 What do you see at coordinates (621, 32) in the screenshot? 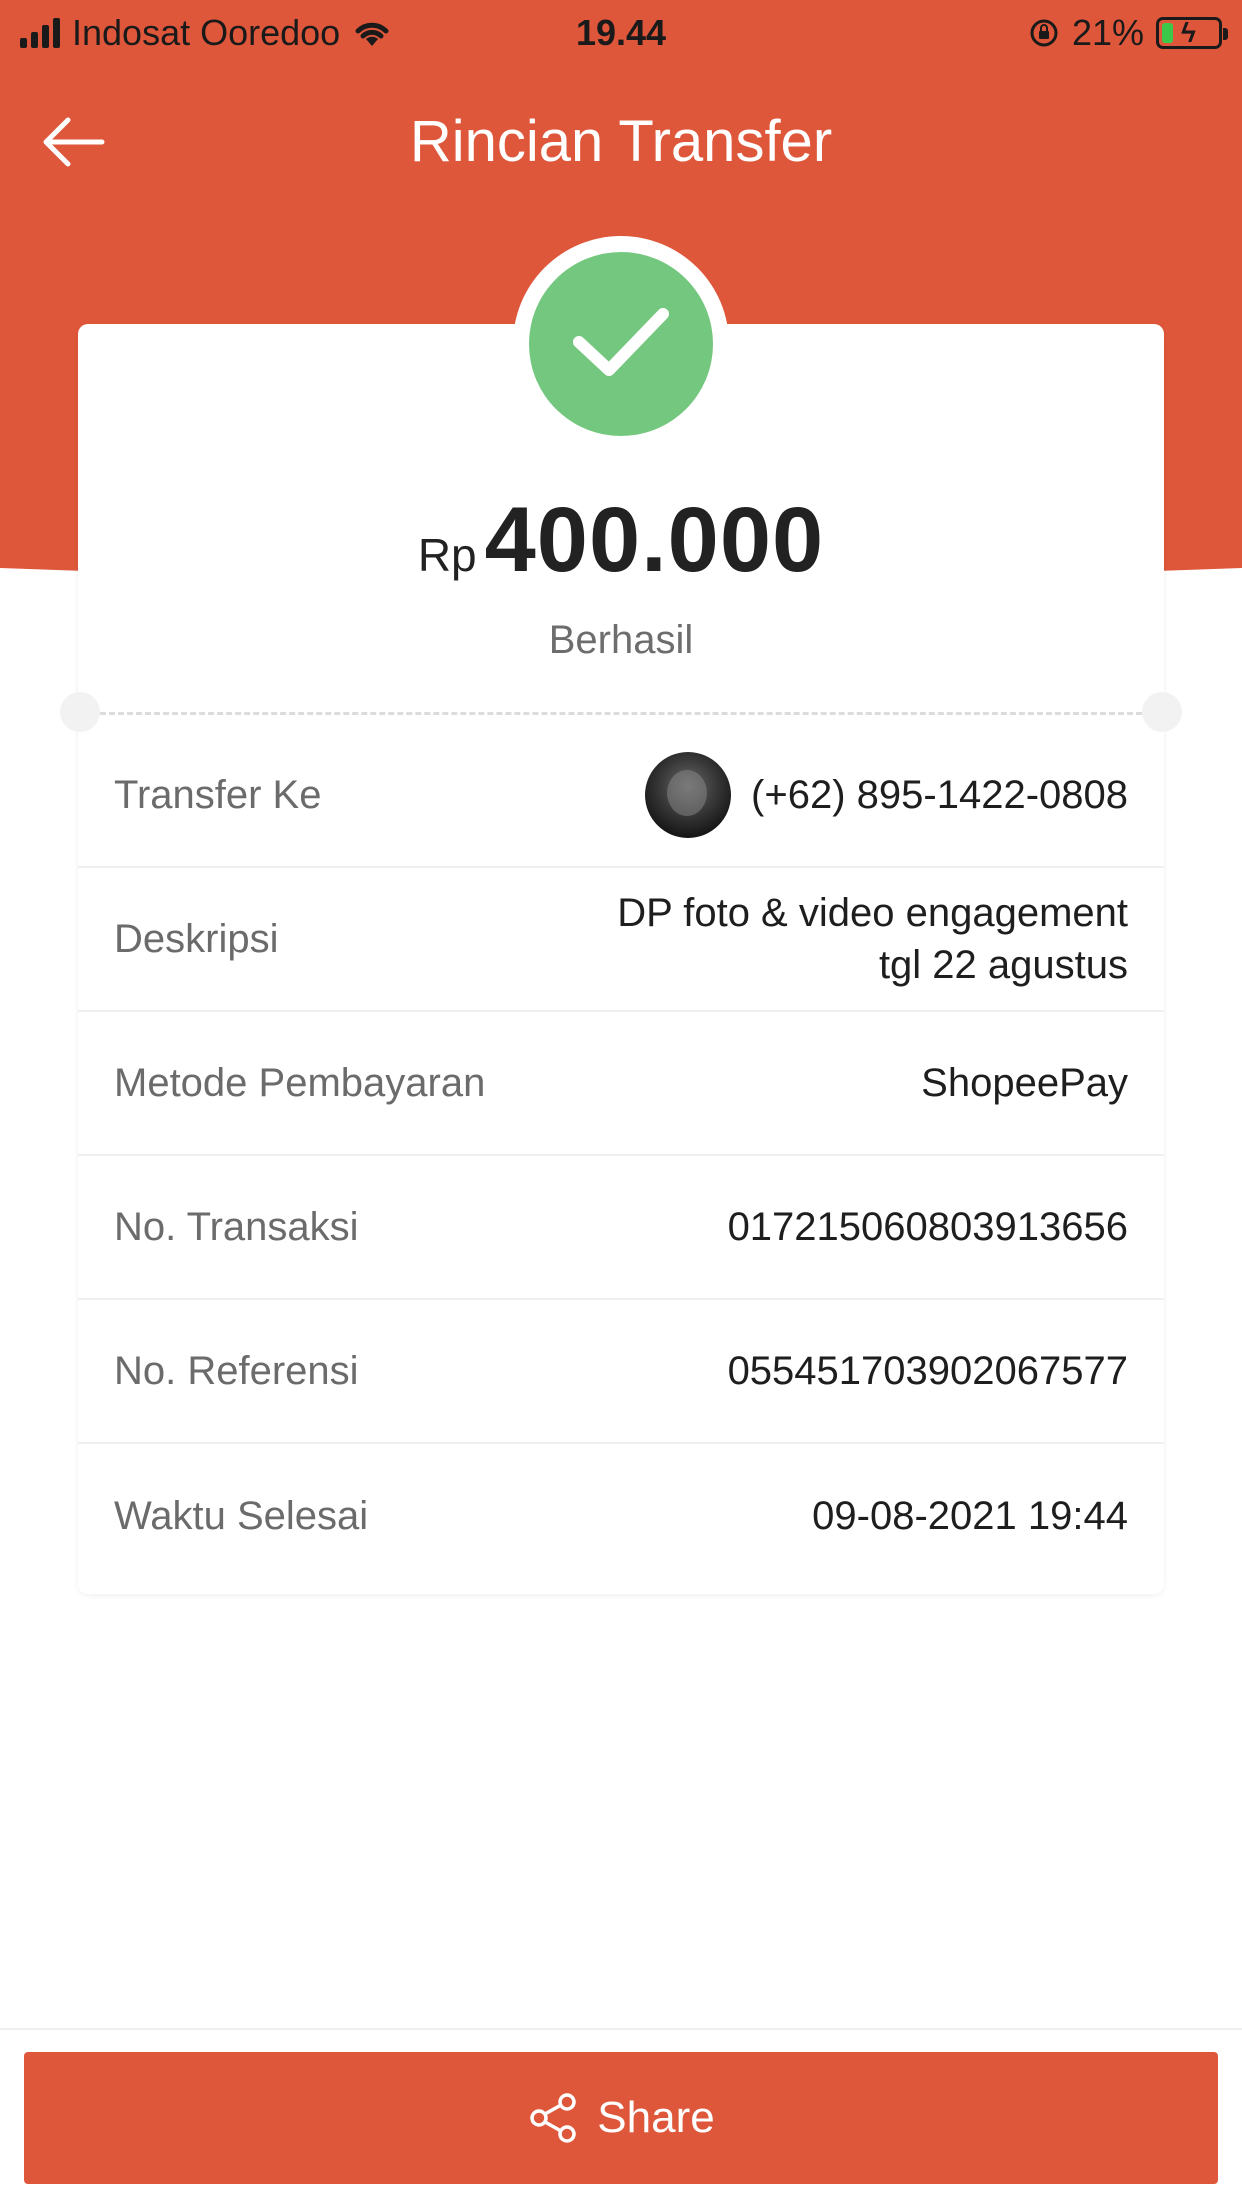
I see `status-bar: Indosat Ooredoo 19.44 21% ϟ` at bounding box center [621, 32].